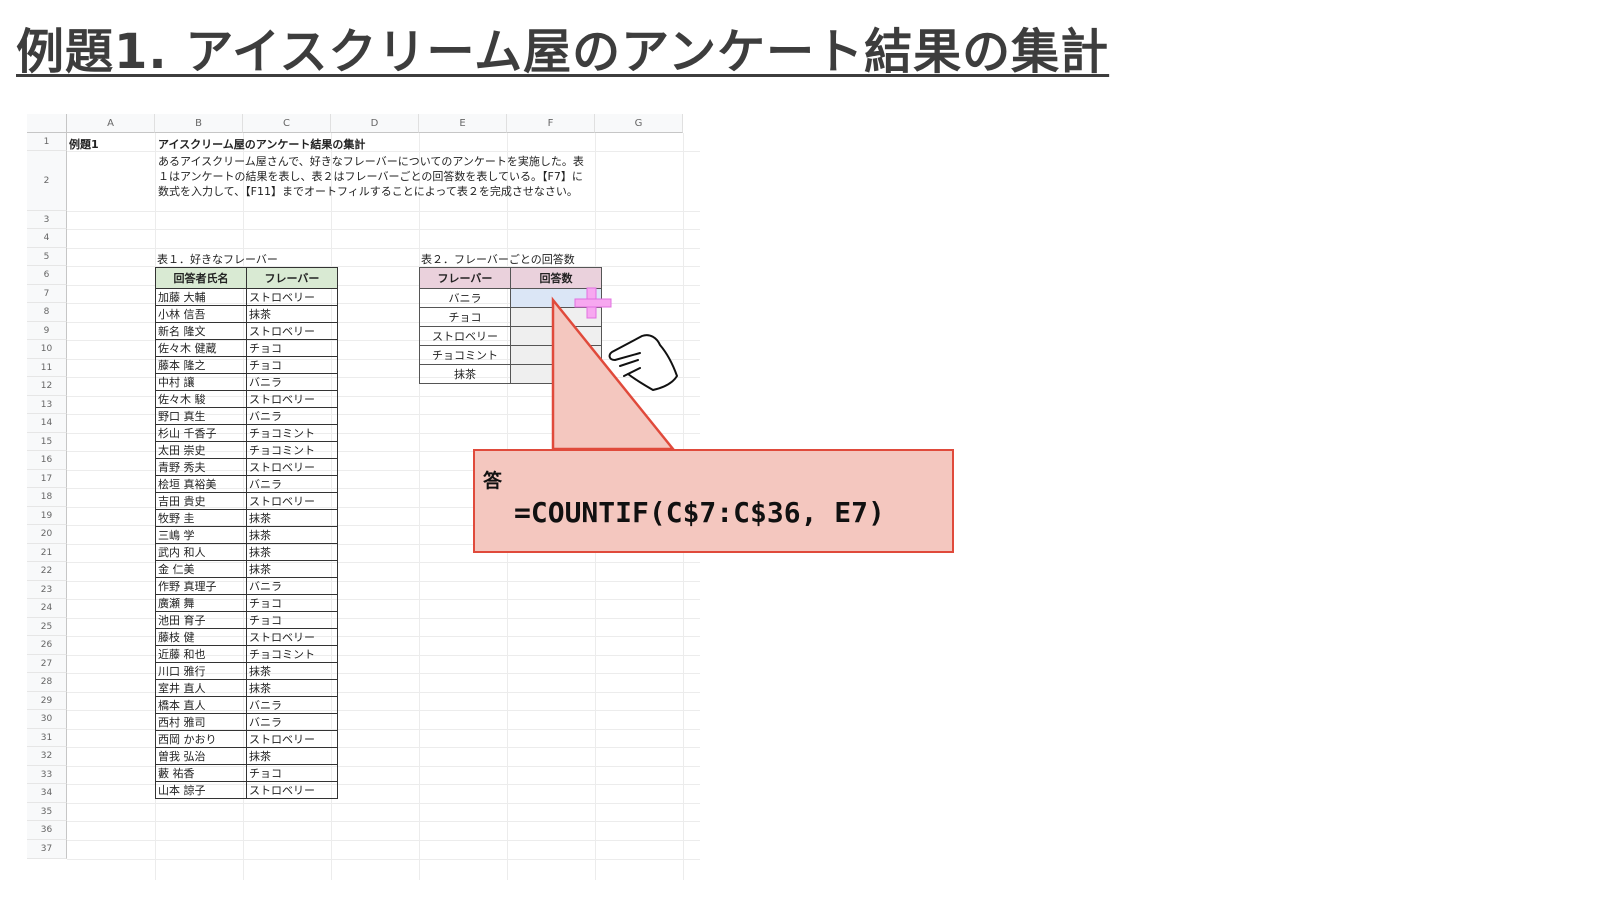 The height and width of the screenshot is (900, 1600). I want to click on respondent-name-cell: 桧垣 真裕美, so click(201, 484).